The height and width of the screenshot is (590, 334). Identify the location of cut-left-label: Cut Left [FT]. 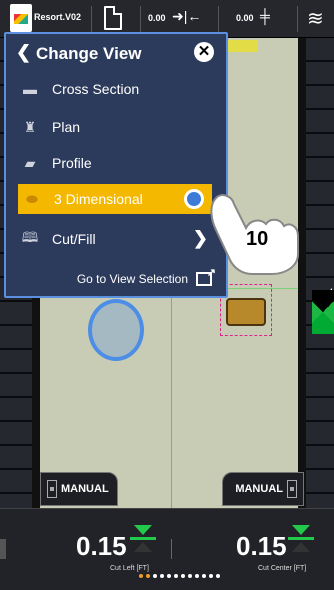
(129, 568).